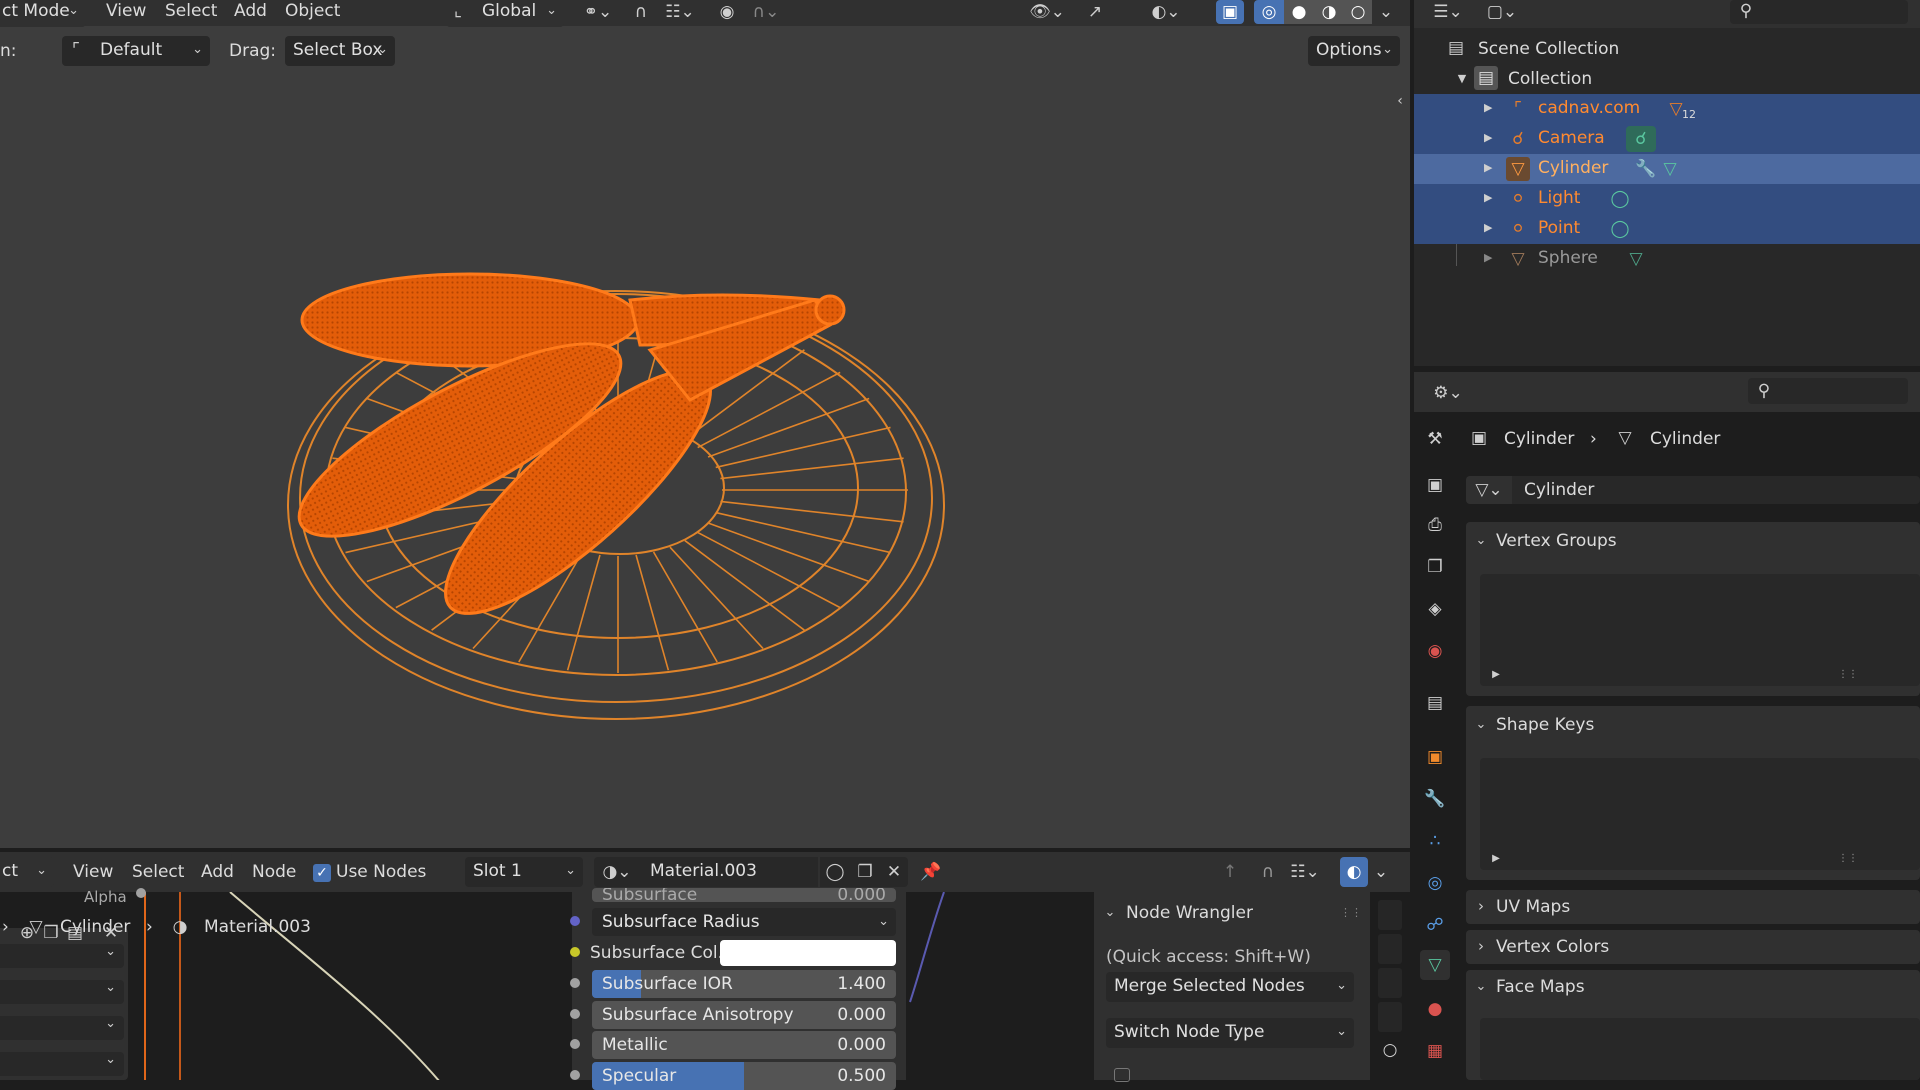  What do you see at coordinates (744, 1015) in the screenshot?
I see `subsurface-anisotropy-field: Subsurface Anisotropy 0.000` at bounding box center [744, 1015].